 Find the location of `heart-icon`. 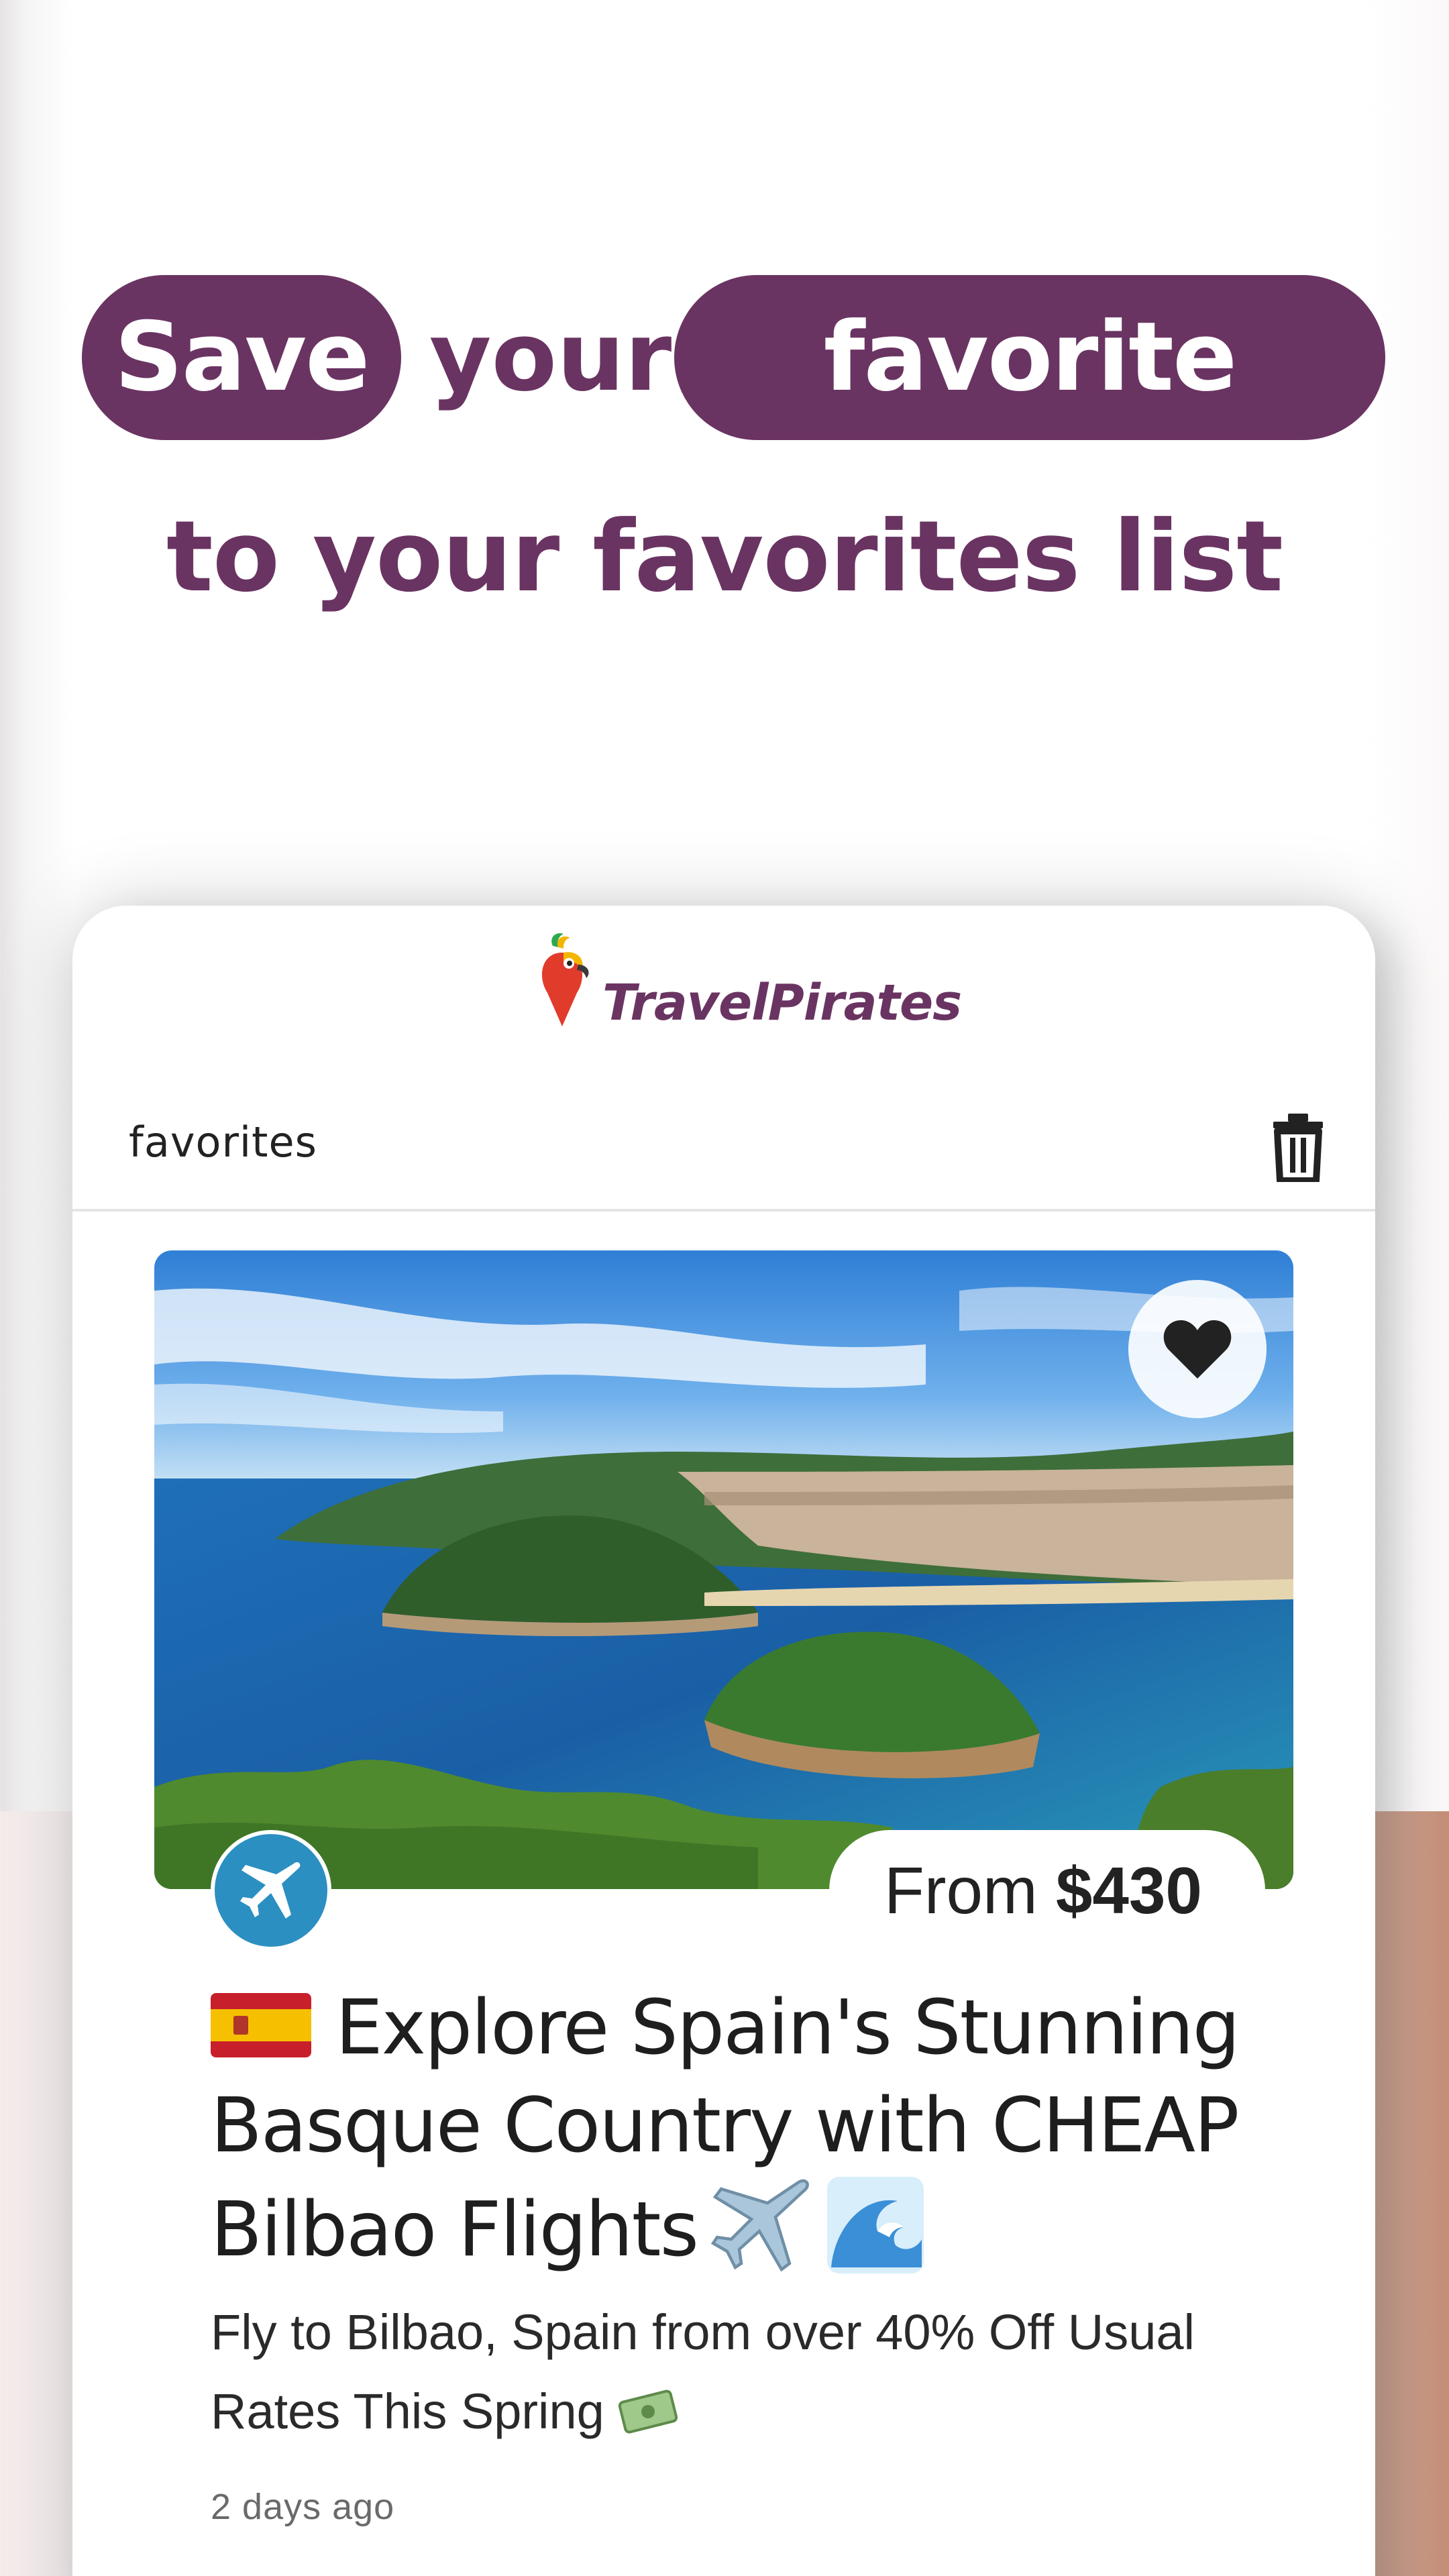

heart-icon is located at coordinates (1197, 1349).